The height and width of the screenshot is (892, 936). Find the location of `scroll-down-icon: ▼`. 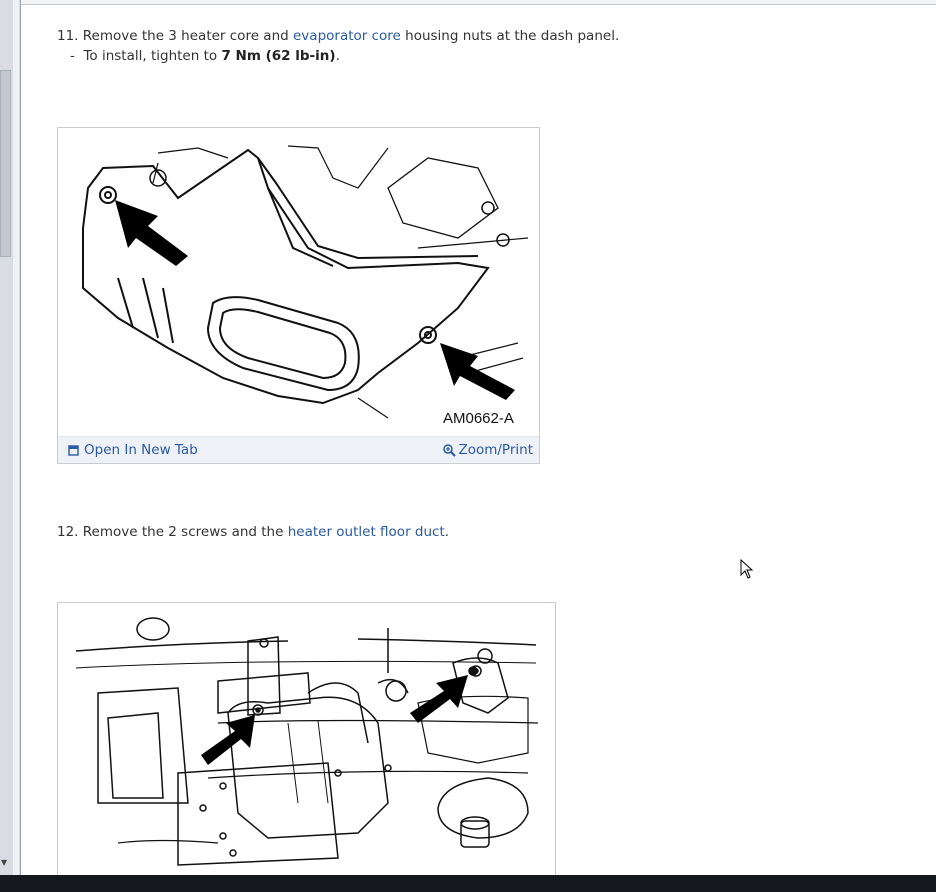

scroll-down-icon: ▼ is located at coordinates (4, 862).